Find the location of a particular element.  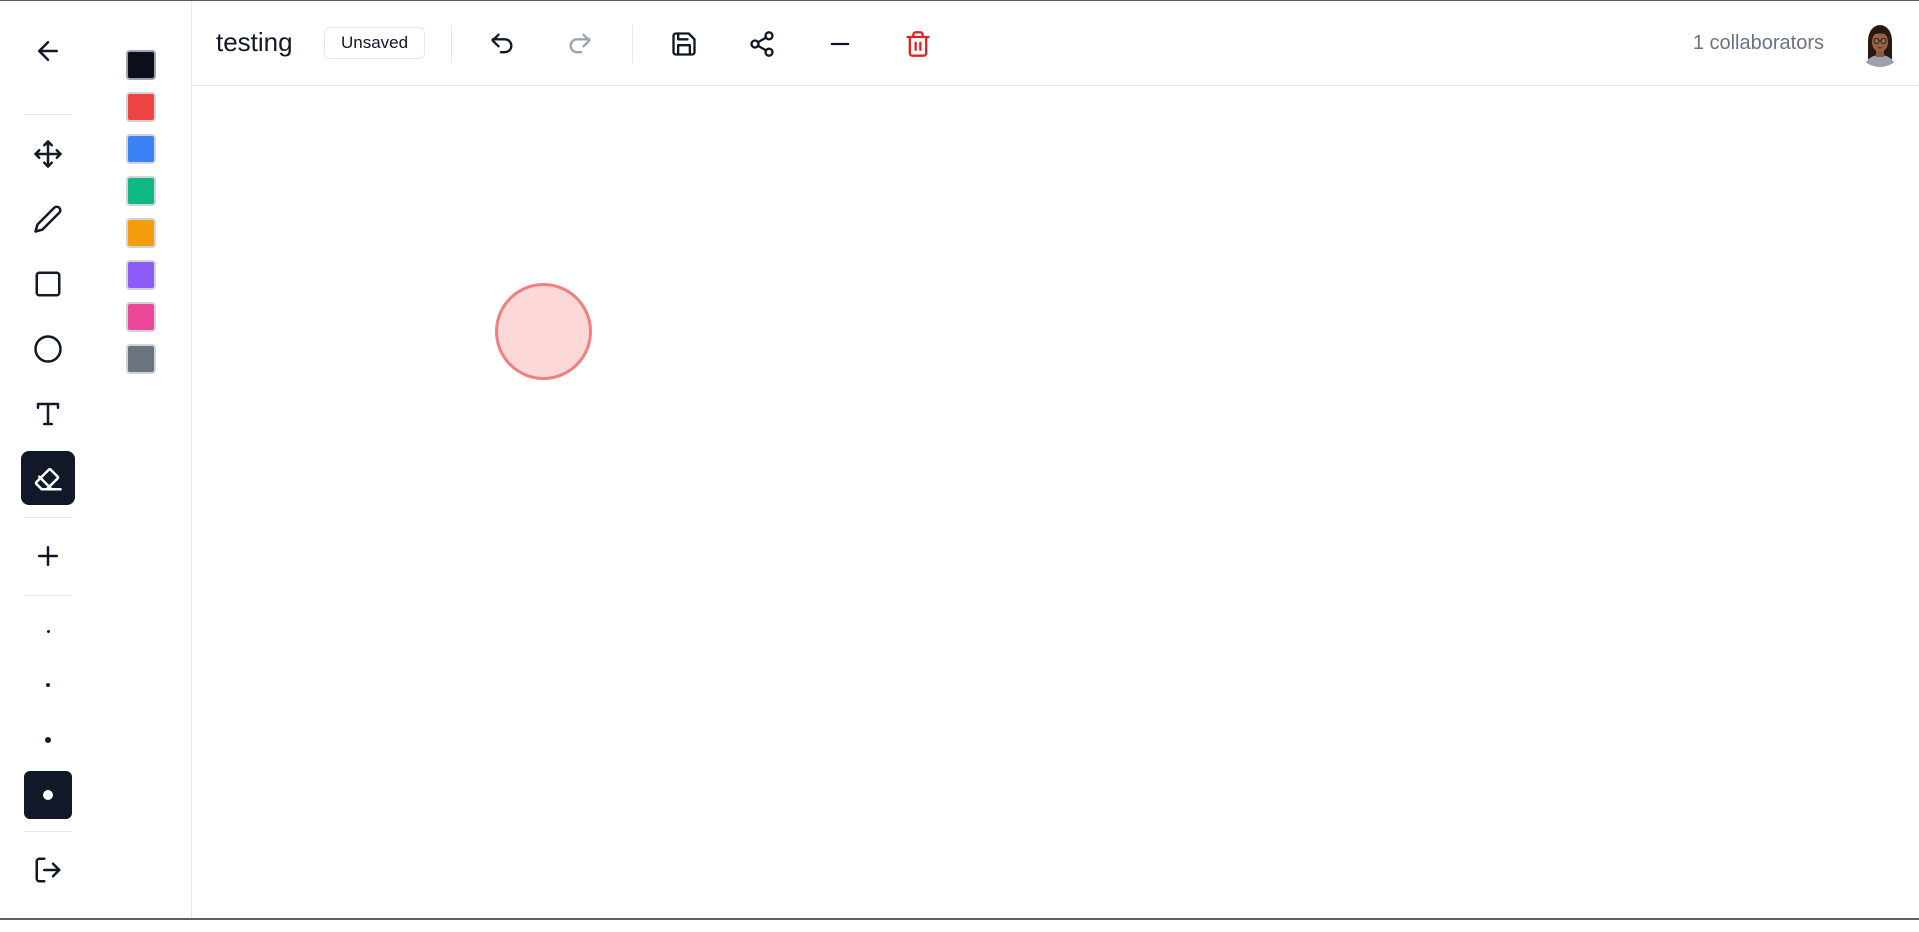

rectangle-icon is located at coordinates (48, 284).